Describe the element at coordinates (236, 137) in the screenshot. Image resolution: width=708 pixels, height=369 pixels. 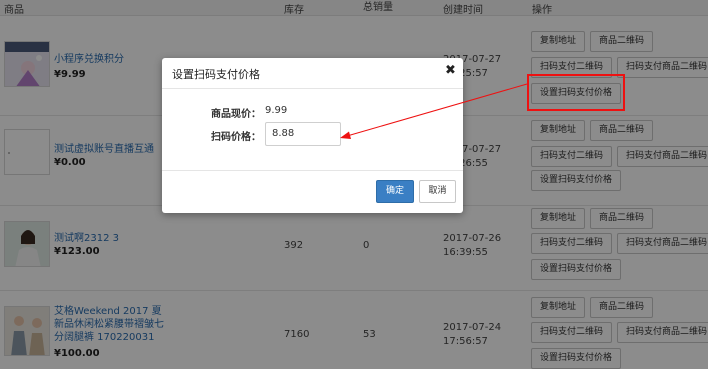
I see `scan-price-label: 扫码价格：` at that location.